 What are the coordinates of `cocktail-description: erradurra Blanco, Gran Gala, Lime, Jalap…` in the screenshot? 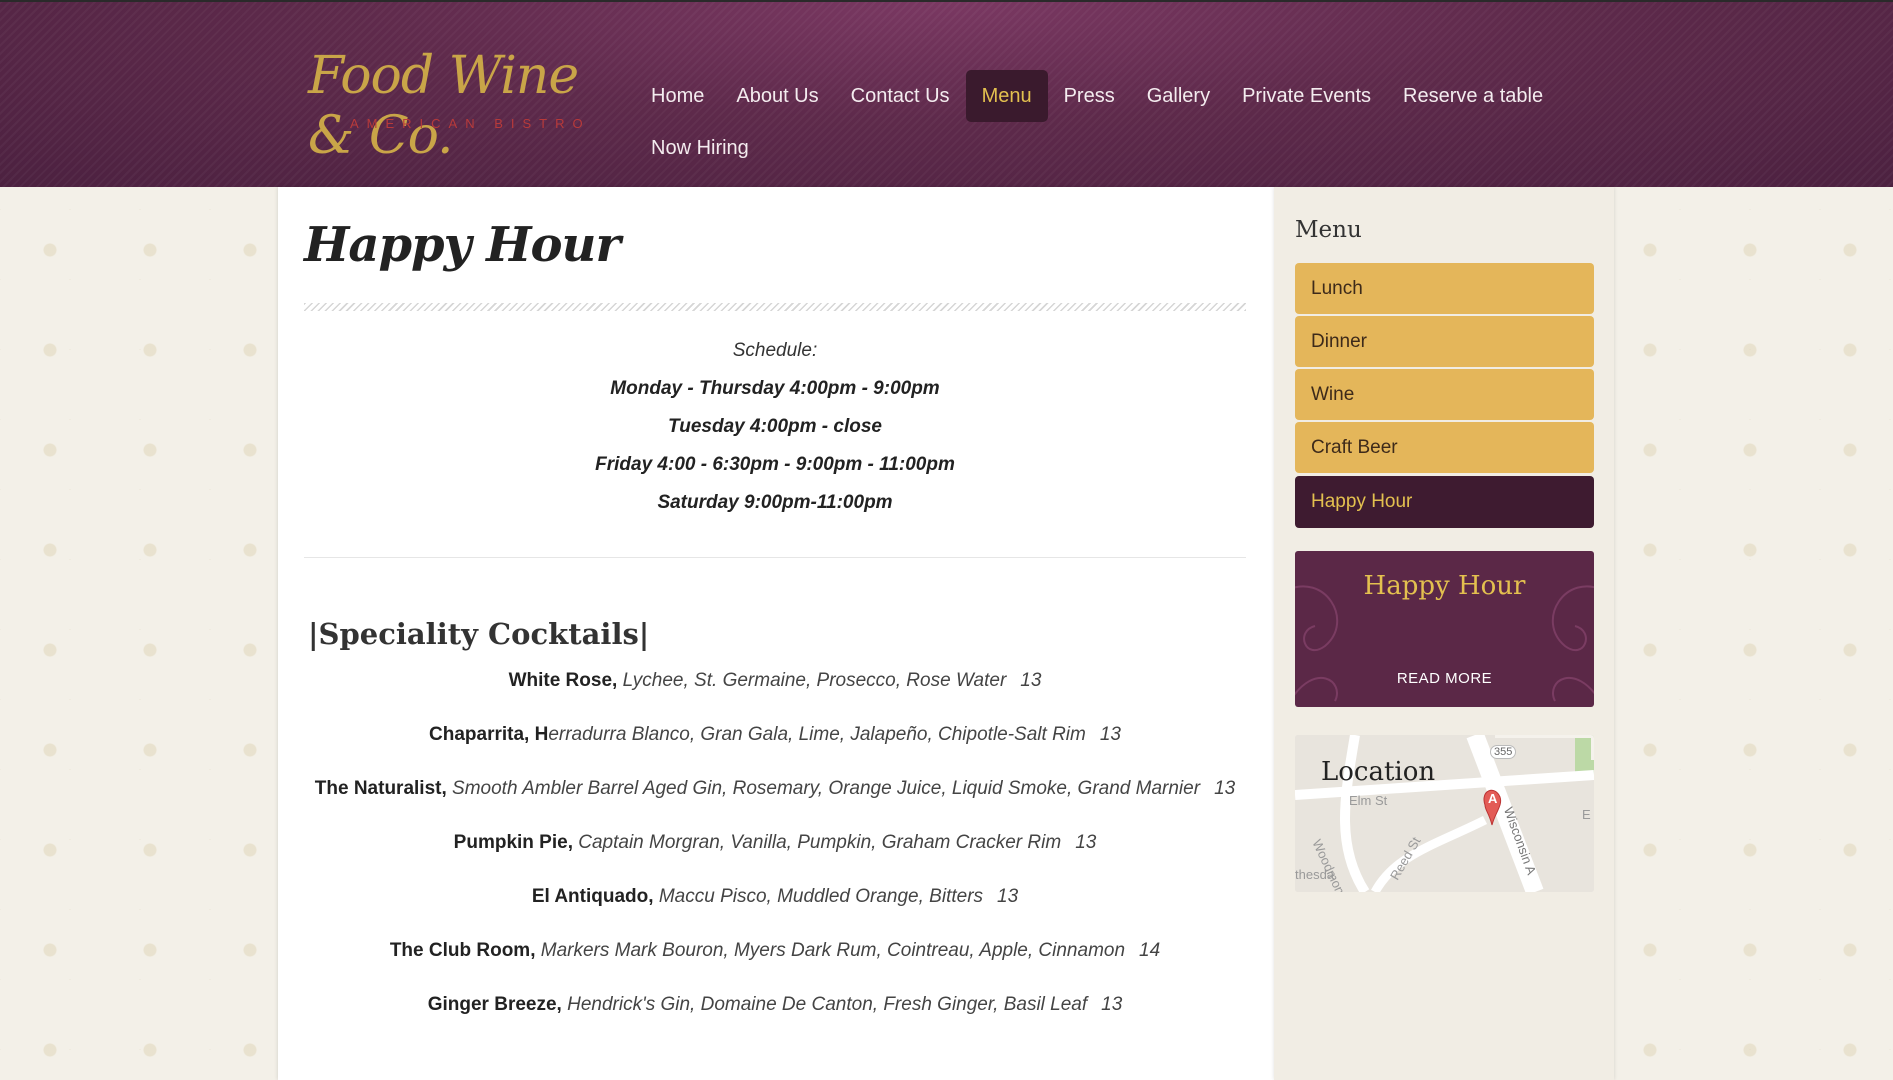 It's located at (817, 734).